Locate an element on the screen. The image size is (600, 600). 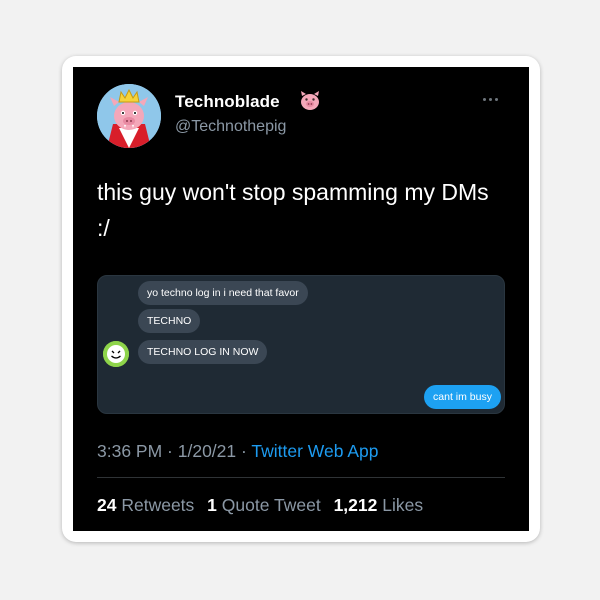
tweet-meta: 3:36 PM · 1/20/21 · Twitter Web App is located at coordinates (238, 451).